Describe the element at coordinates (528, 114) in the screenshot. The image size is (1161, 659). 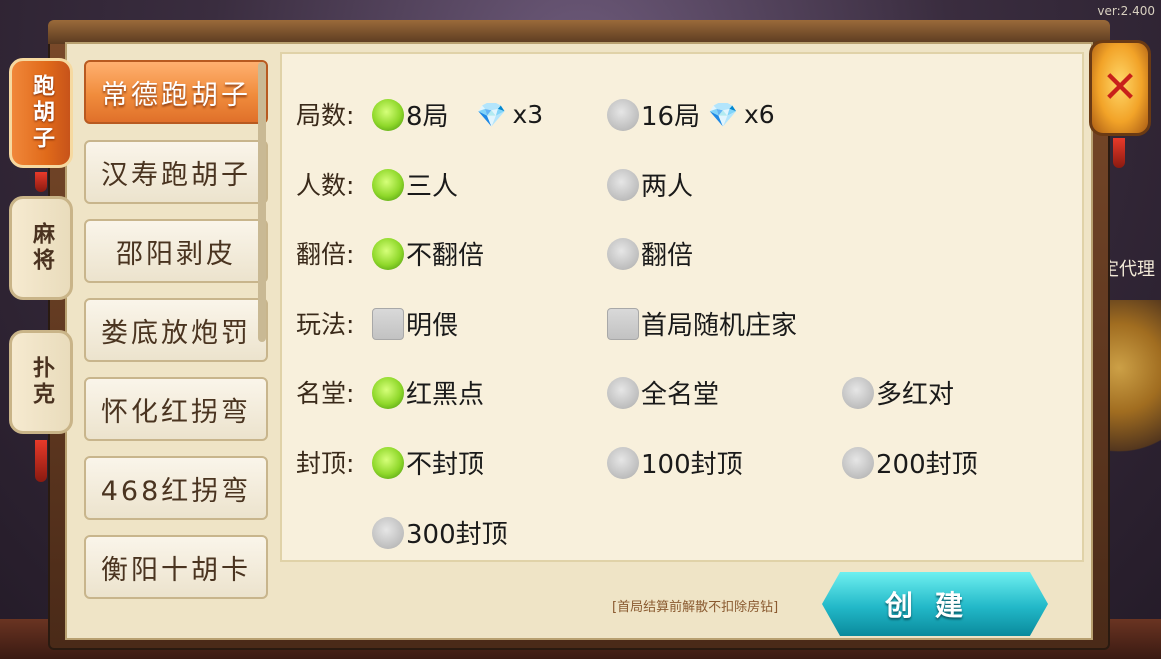
I see `cost-label: x3` at that location.